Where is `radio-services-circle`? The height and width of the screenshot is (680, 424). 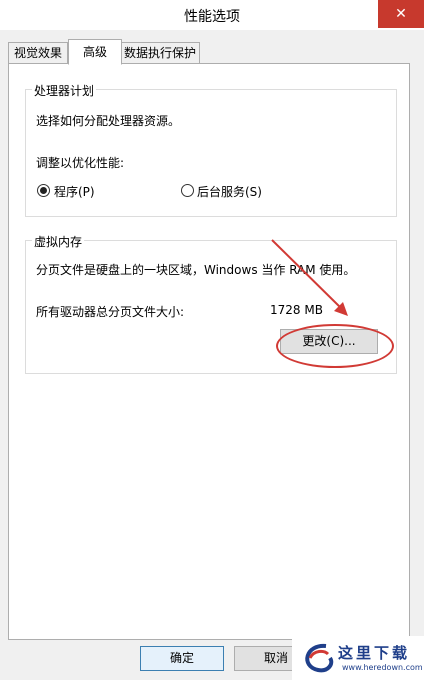 radio-services-circle is located at coordinates (187, 190).